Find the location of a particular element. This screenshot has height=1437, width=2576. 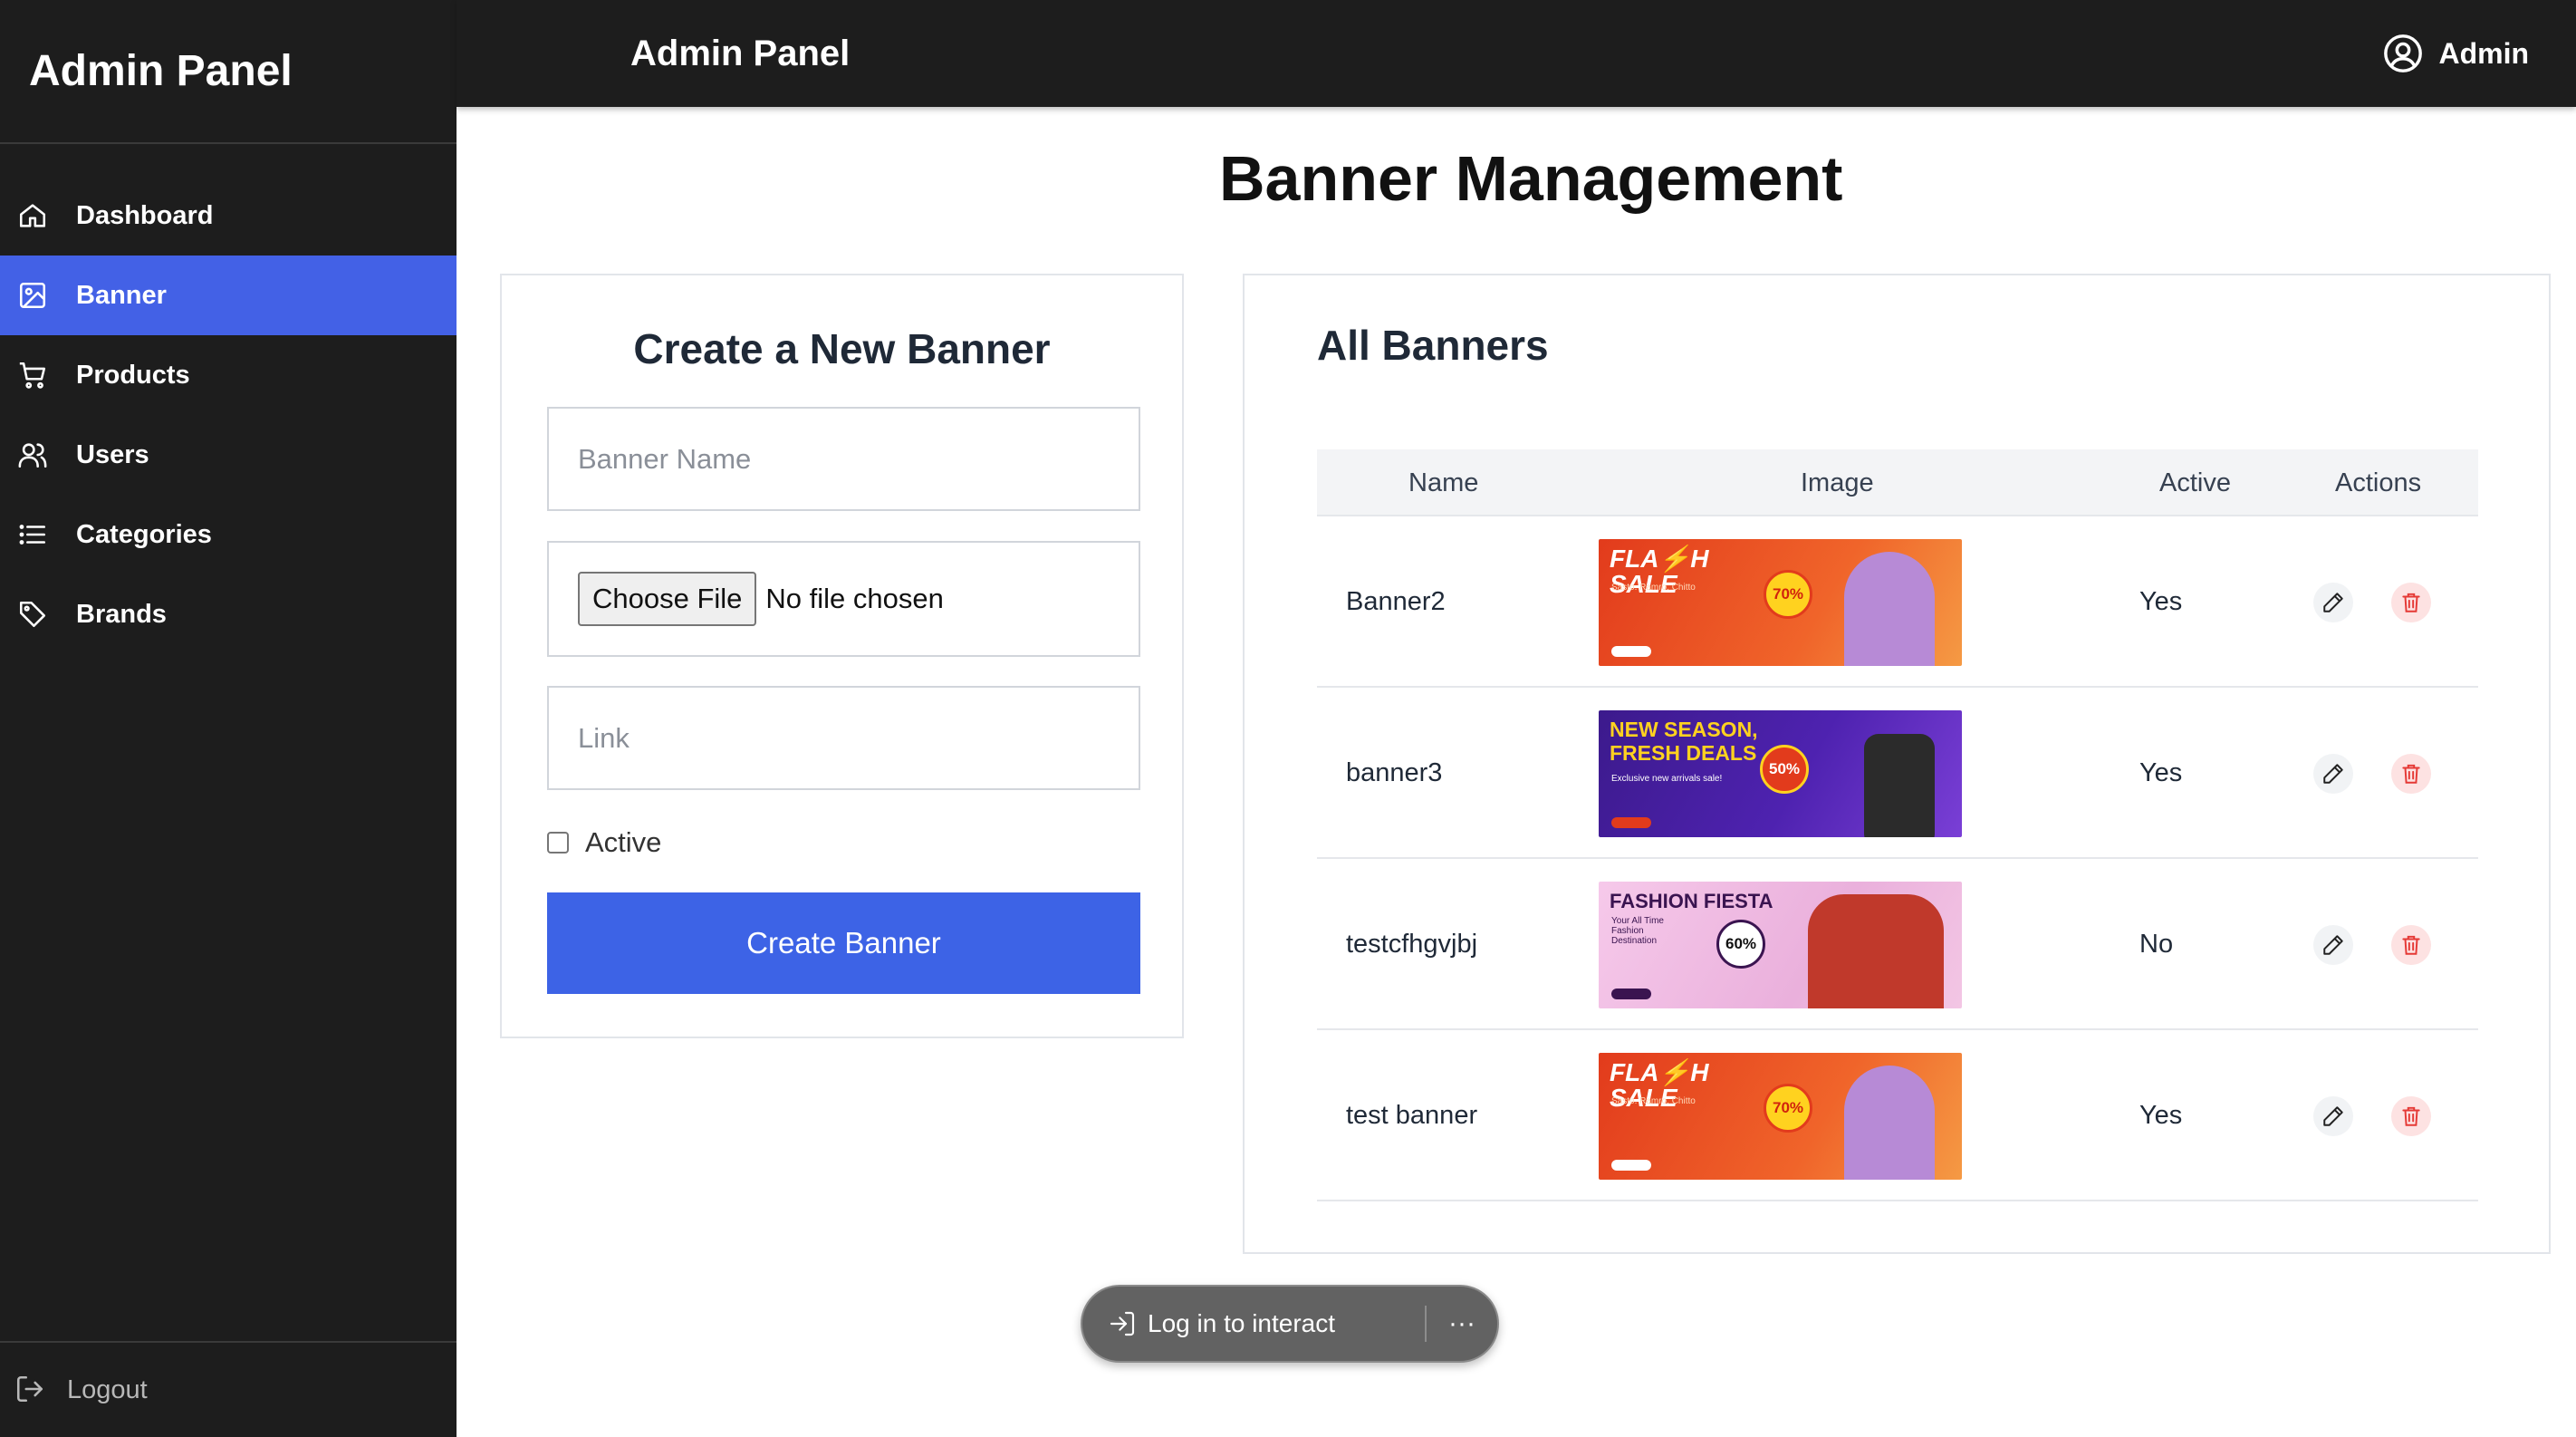

banner-thumbnail-headline: FASHION FIESTA is located at coordinates (1691, 900).